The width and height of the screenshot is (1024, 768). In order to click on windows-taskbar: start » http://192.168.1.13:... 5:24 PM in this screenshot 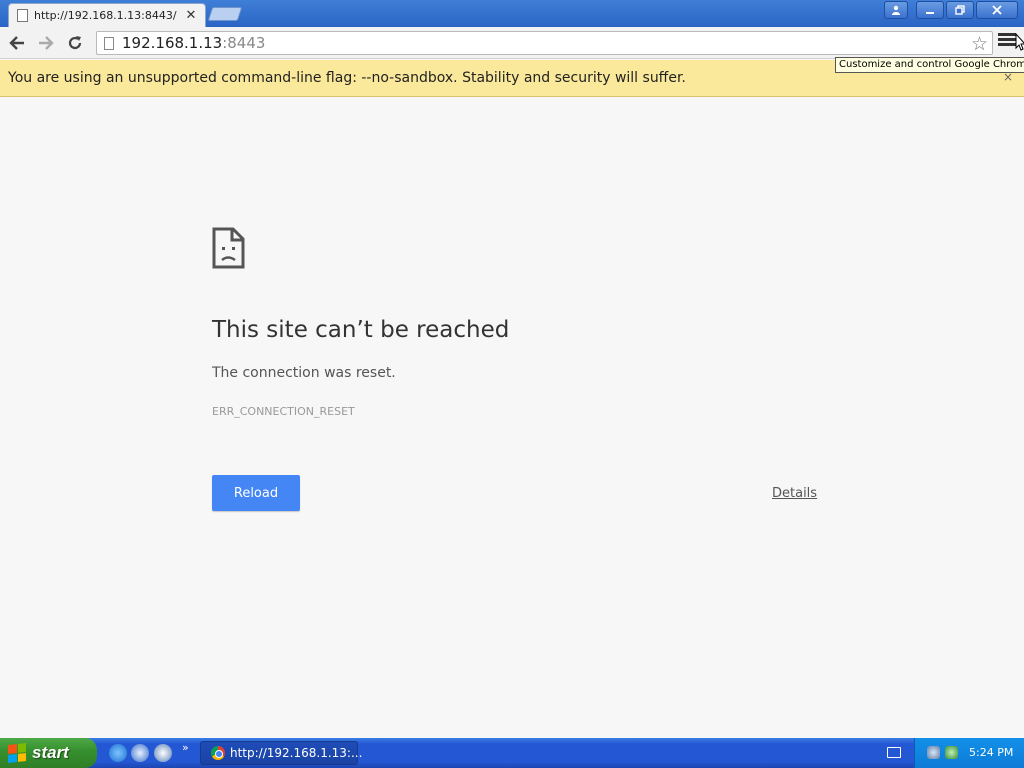, I will do `click(512, 753)`.